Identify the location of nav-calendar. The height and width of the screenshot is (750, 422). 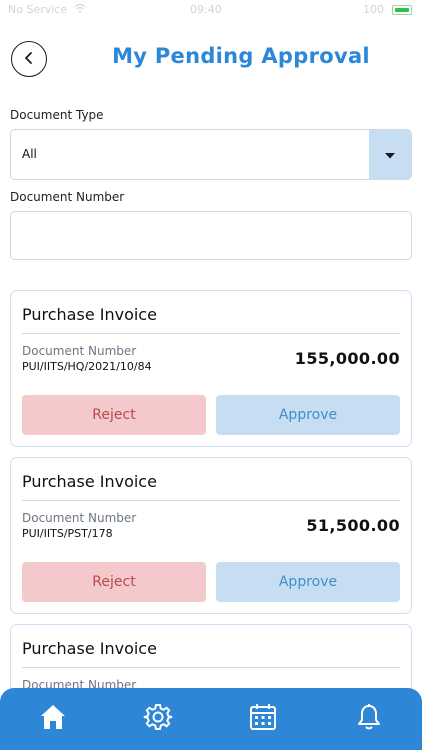
(263, 719).